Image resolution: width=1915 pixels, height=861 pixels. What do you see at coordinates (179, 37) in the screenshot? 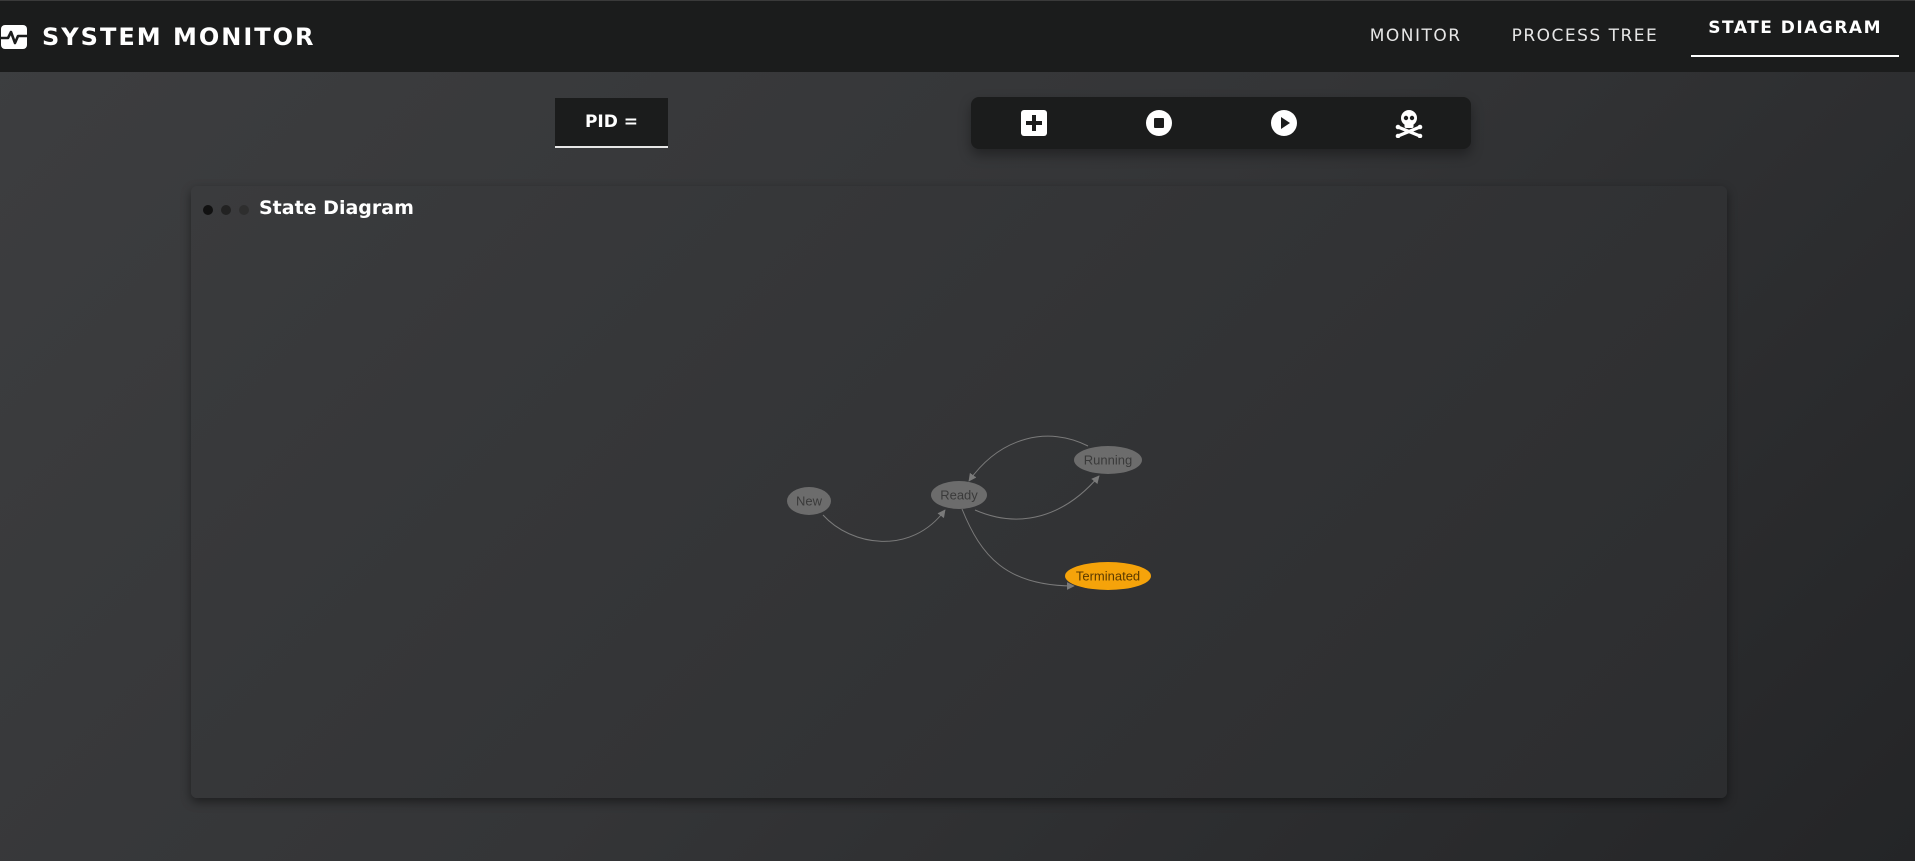
I see `app-title: SYSTEM MONITOR` at bounding box center [179, 37].